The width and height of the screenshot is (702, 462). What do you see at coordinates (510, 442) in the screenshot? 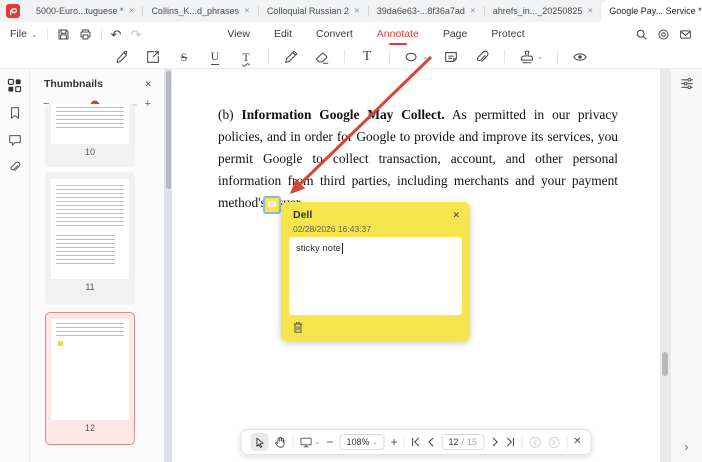
I see `last-page-button` at bounding box center [510, 442].